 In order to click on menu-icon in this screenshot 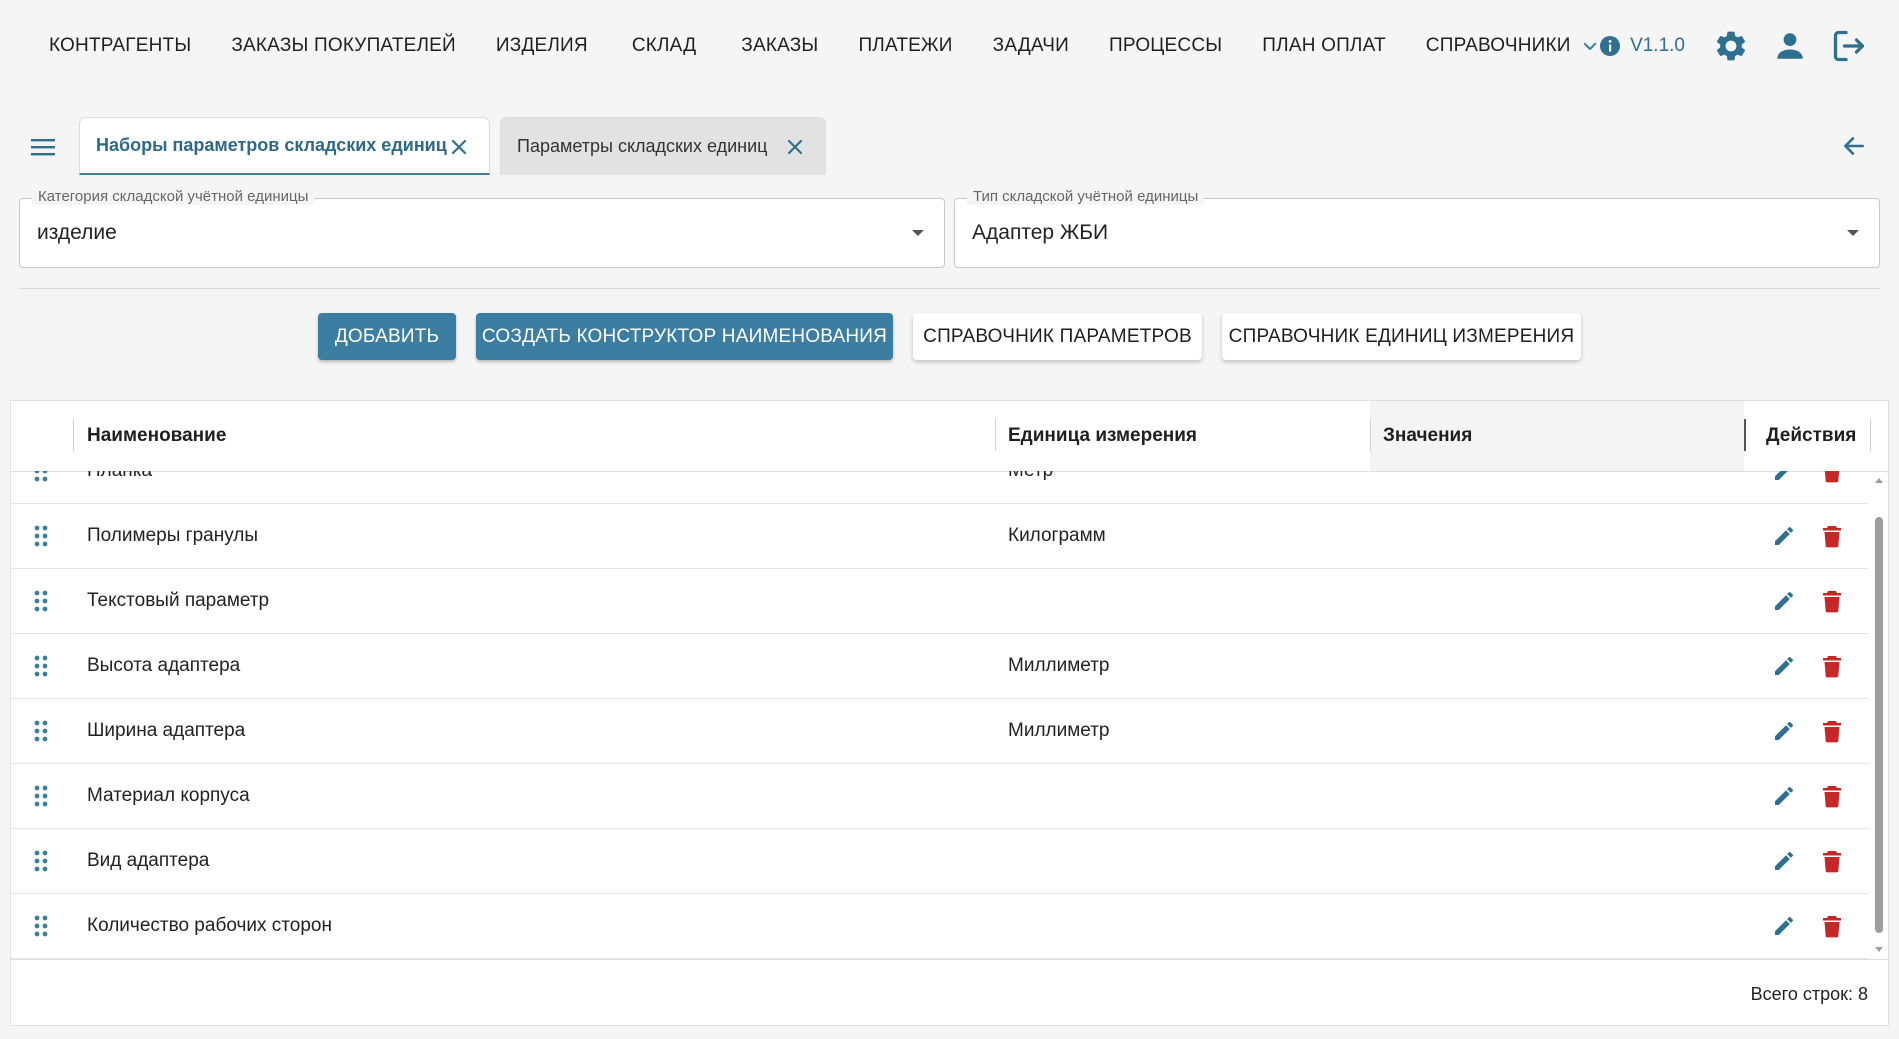, I will do `click(43, 147)`.